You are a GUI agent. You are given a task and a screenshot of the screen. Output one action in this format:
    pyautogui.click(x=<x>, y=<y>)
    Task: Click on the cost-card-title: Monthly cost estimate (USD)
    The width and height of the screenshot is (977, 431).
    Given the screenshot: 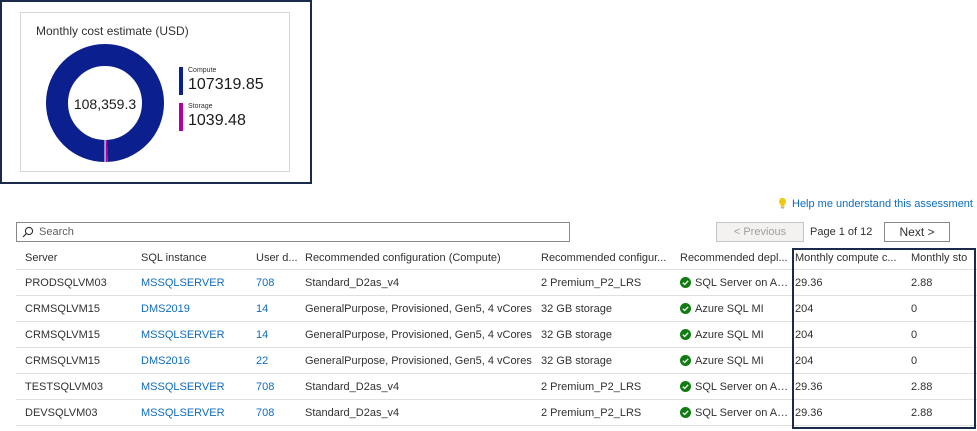 What is the action you would take?
    pyautogui.click(x=112, y=31)
    